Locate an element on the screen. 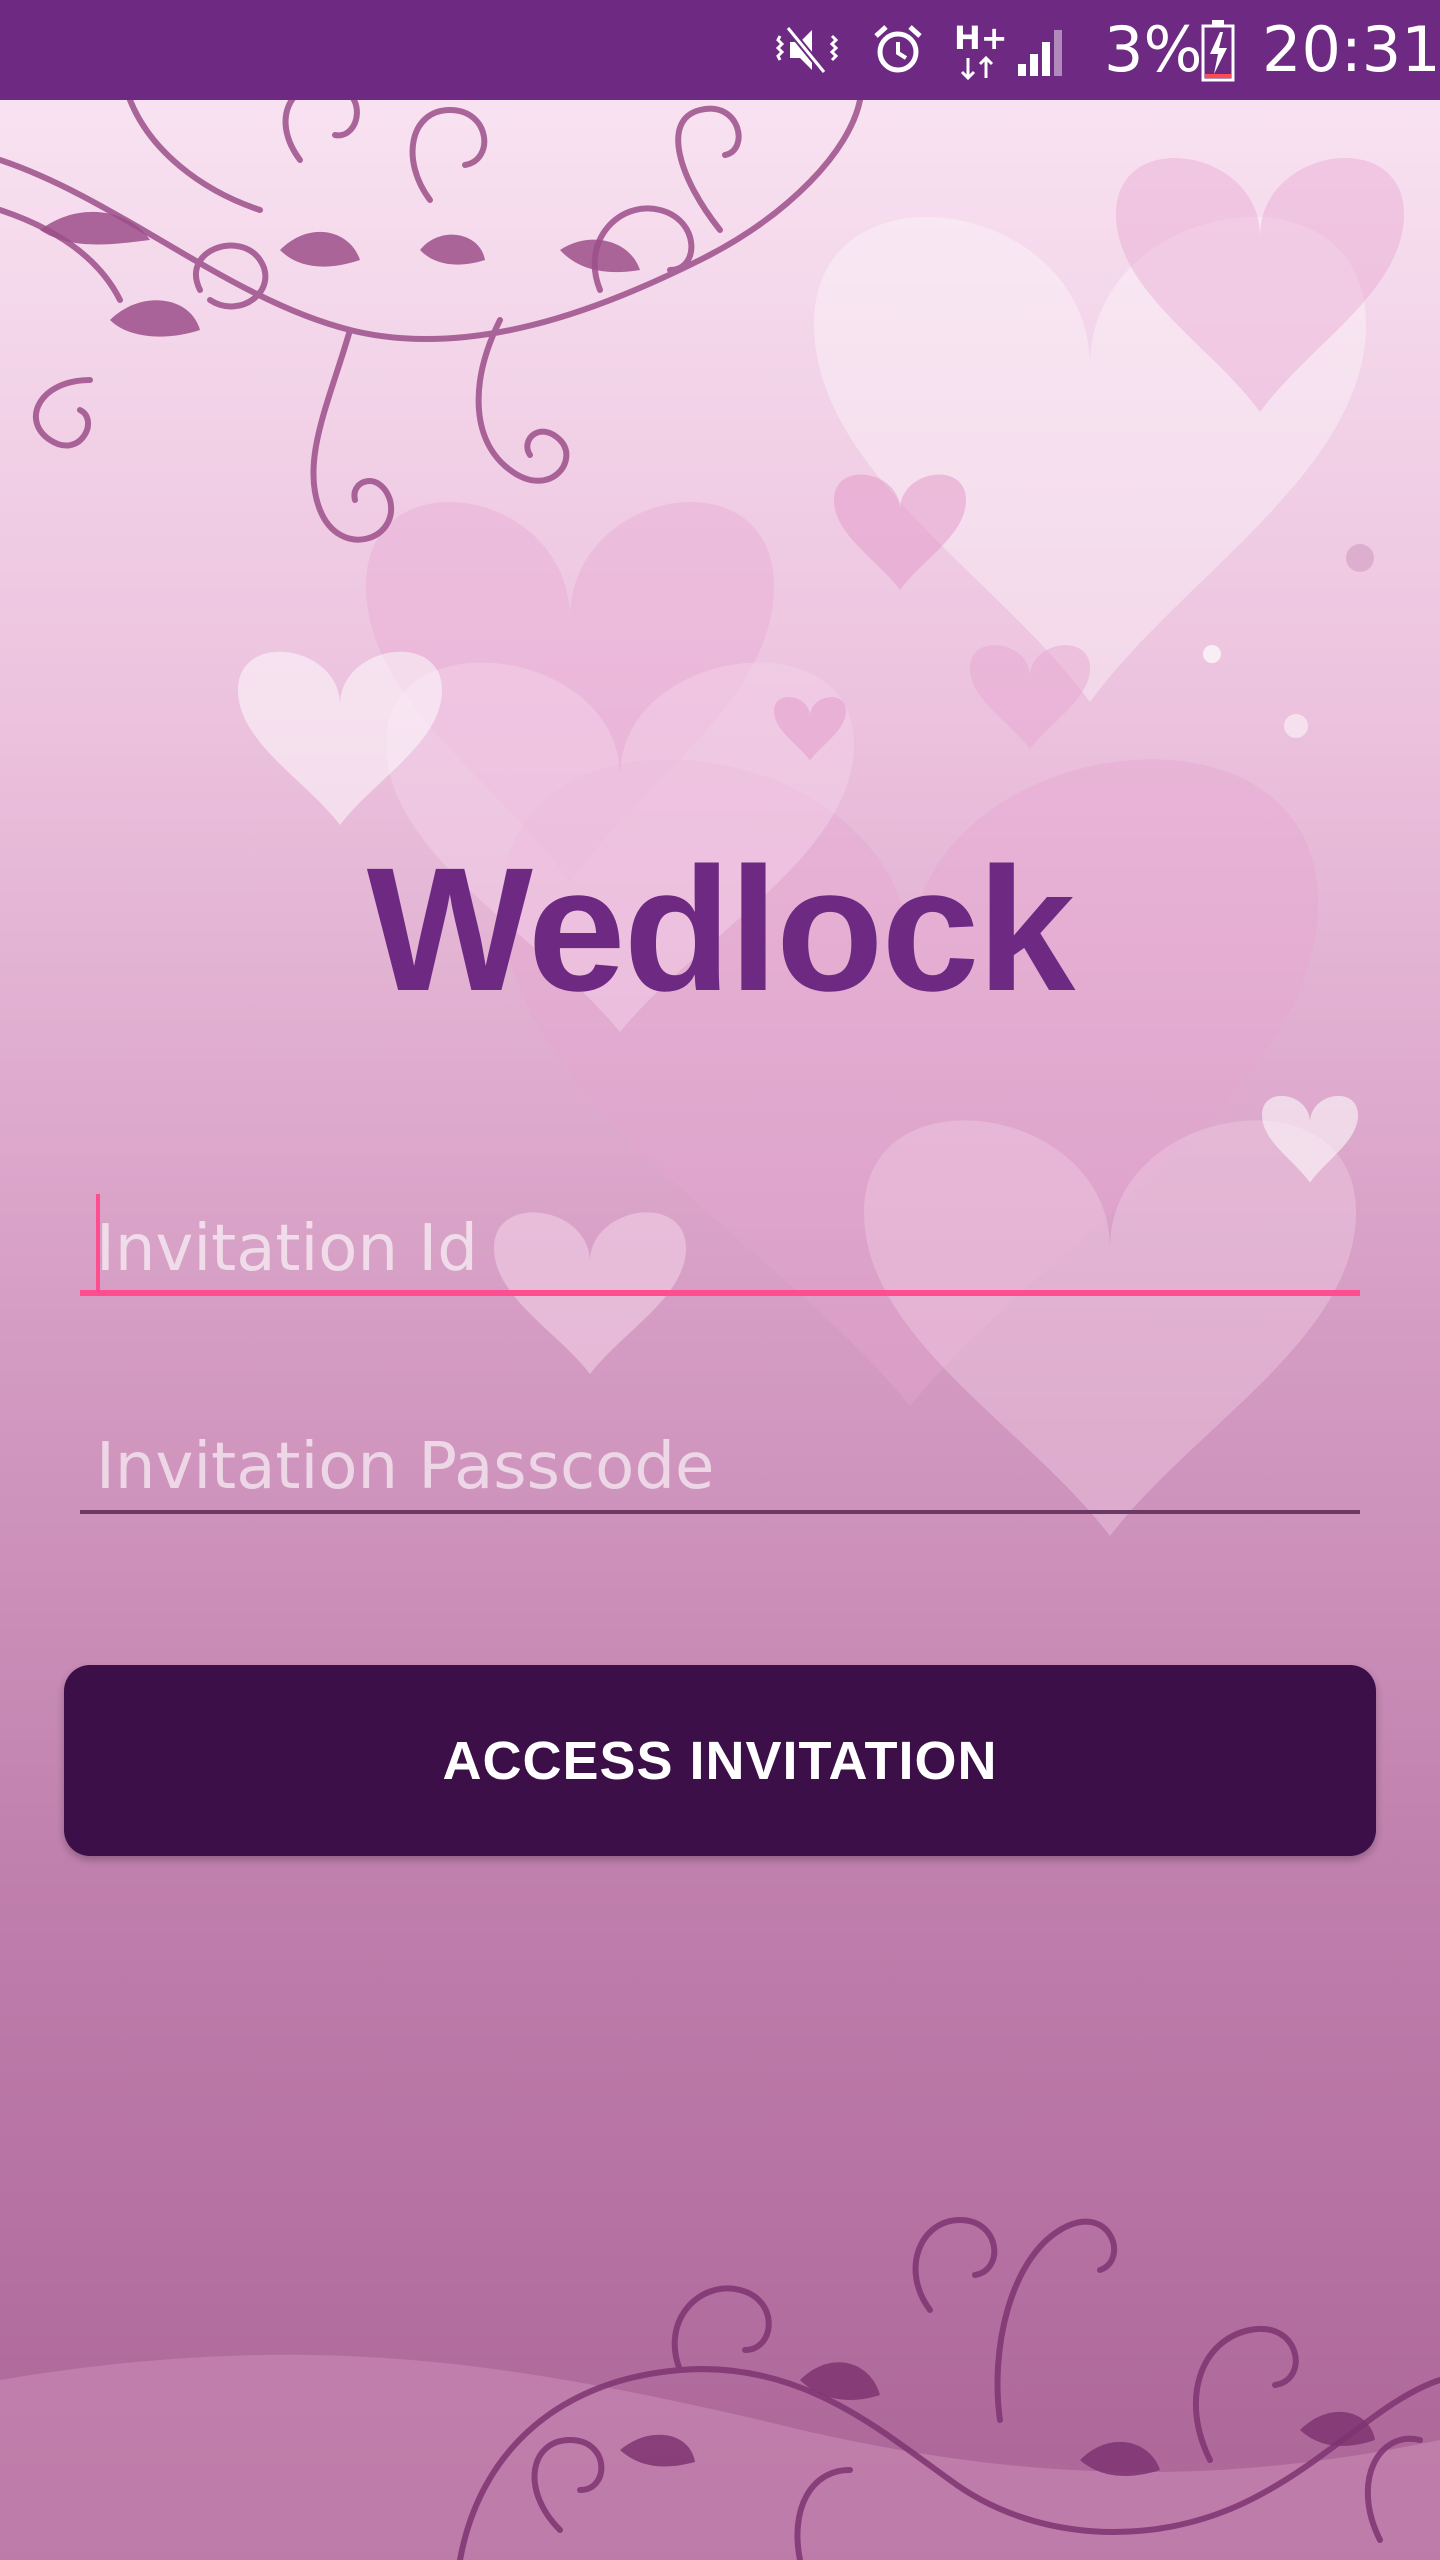 The width and height of the screenshot is (1440, 2560). invitation-passcode-input: Invitation Passcode is located at coordinates (720, 1462).